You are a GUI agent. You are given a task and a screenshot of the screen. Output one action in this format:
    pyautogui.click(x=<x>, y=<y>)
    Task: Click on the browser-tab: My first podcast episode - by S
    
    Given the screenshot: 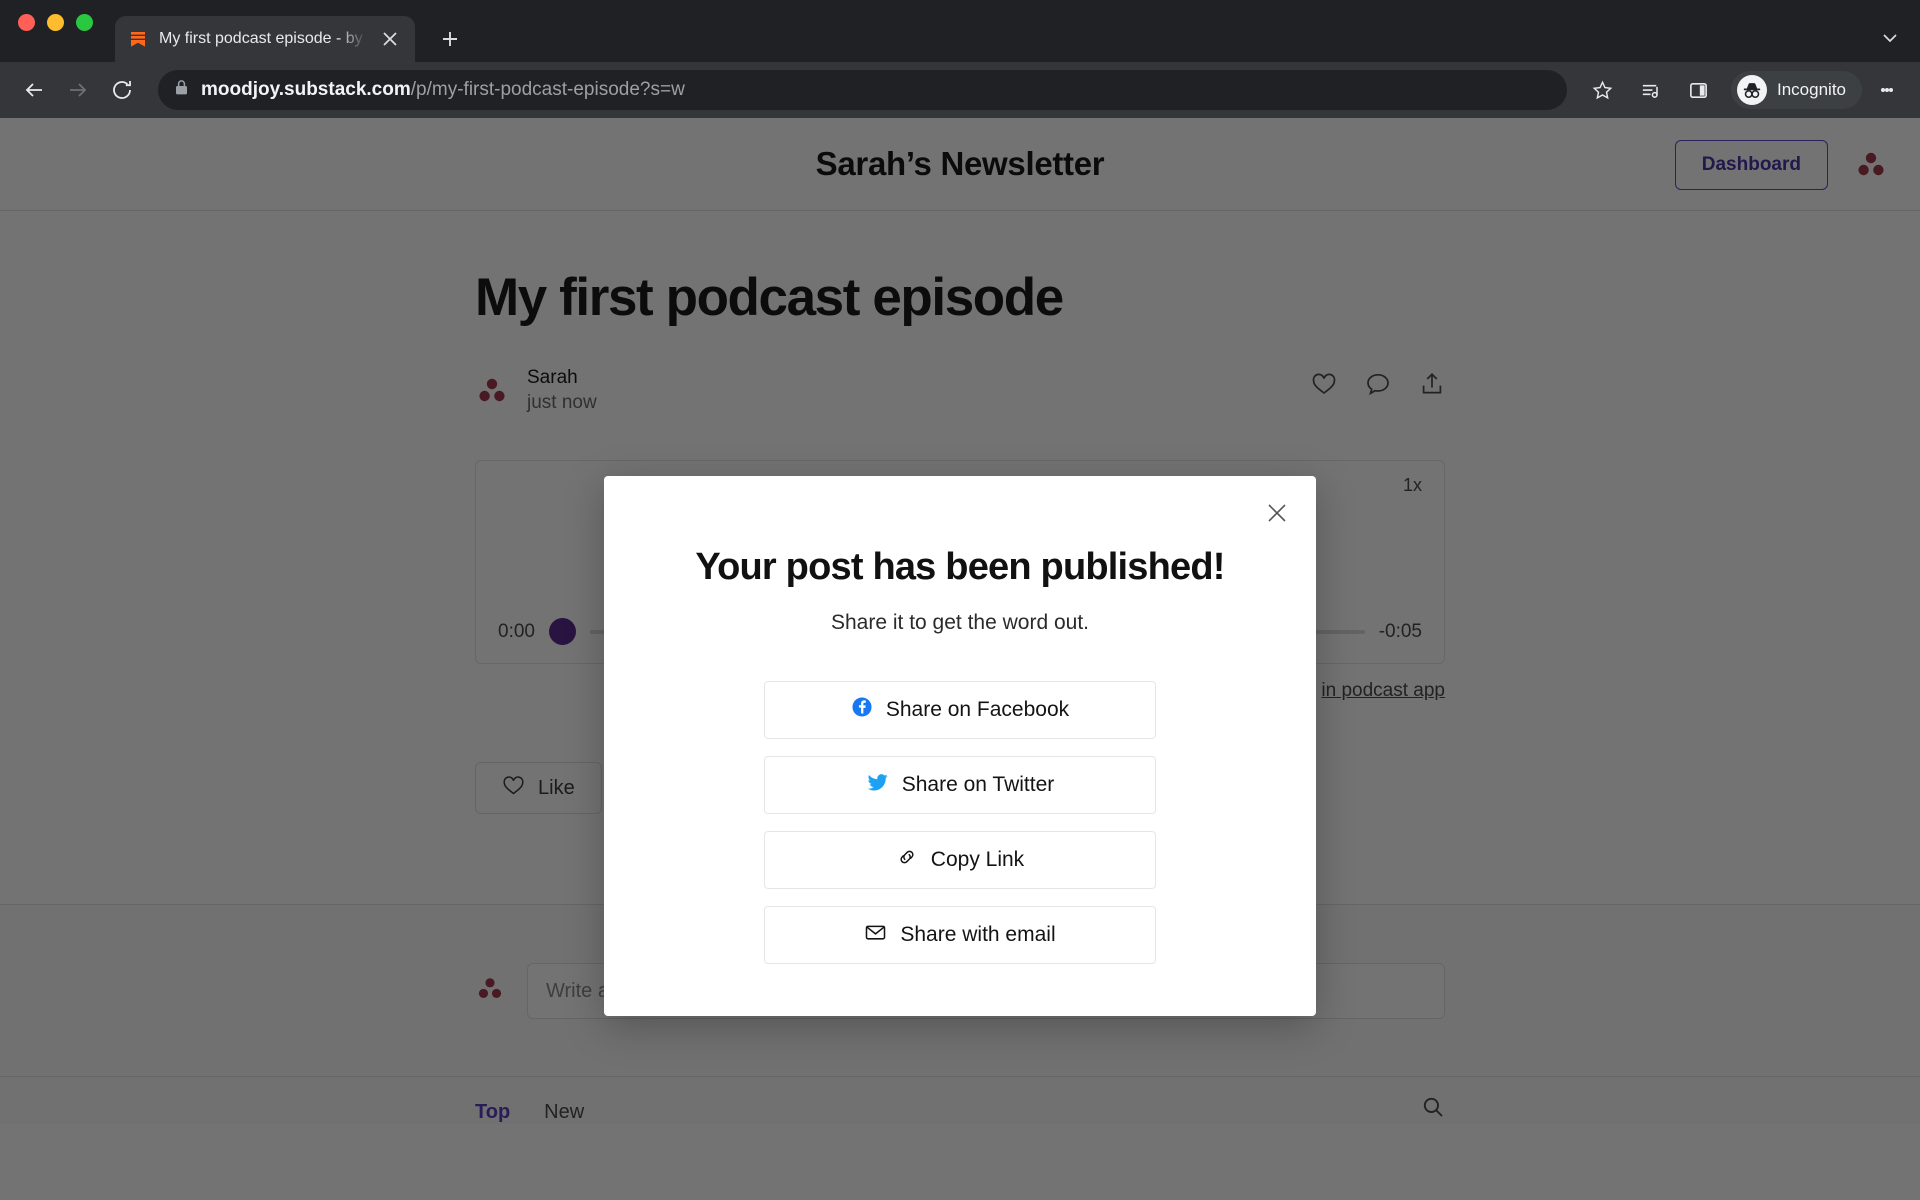 What is the action you would take?
    pyautogui.click(x=265, y=39)
    